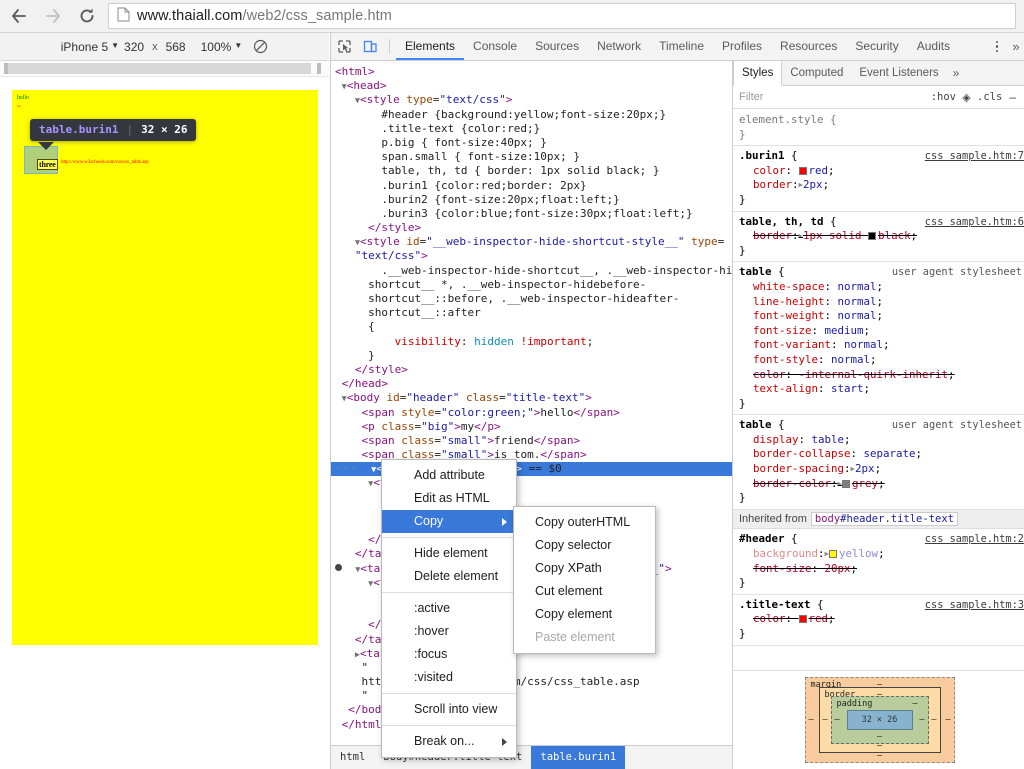 This screenshot has height=769, width=1024. What do you see at coordinates (176, 47) in the screenshot?
I see `device-height-input: 568` at bounding box center [176, 47].